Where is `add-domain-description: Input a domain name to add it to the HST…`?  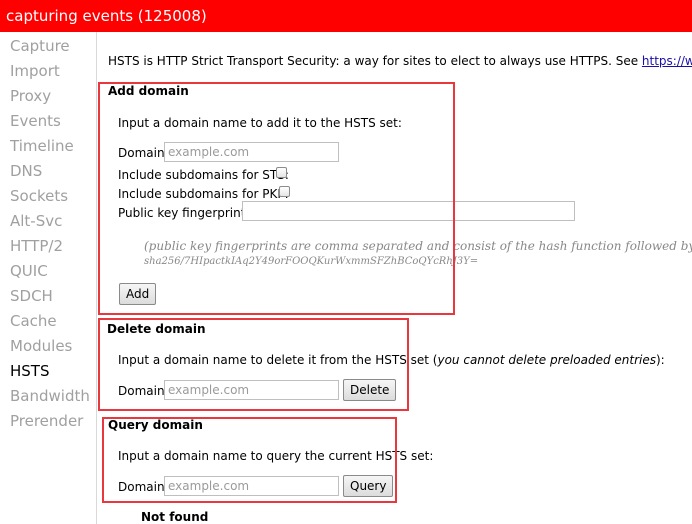 add-domain-description: Input a domain name to add it to the HST… is located at coordinates (260, 123).